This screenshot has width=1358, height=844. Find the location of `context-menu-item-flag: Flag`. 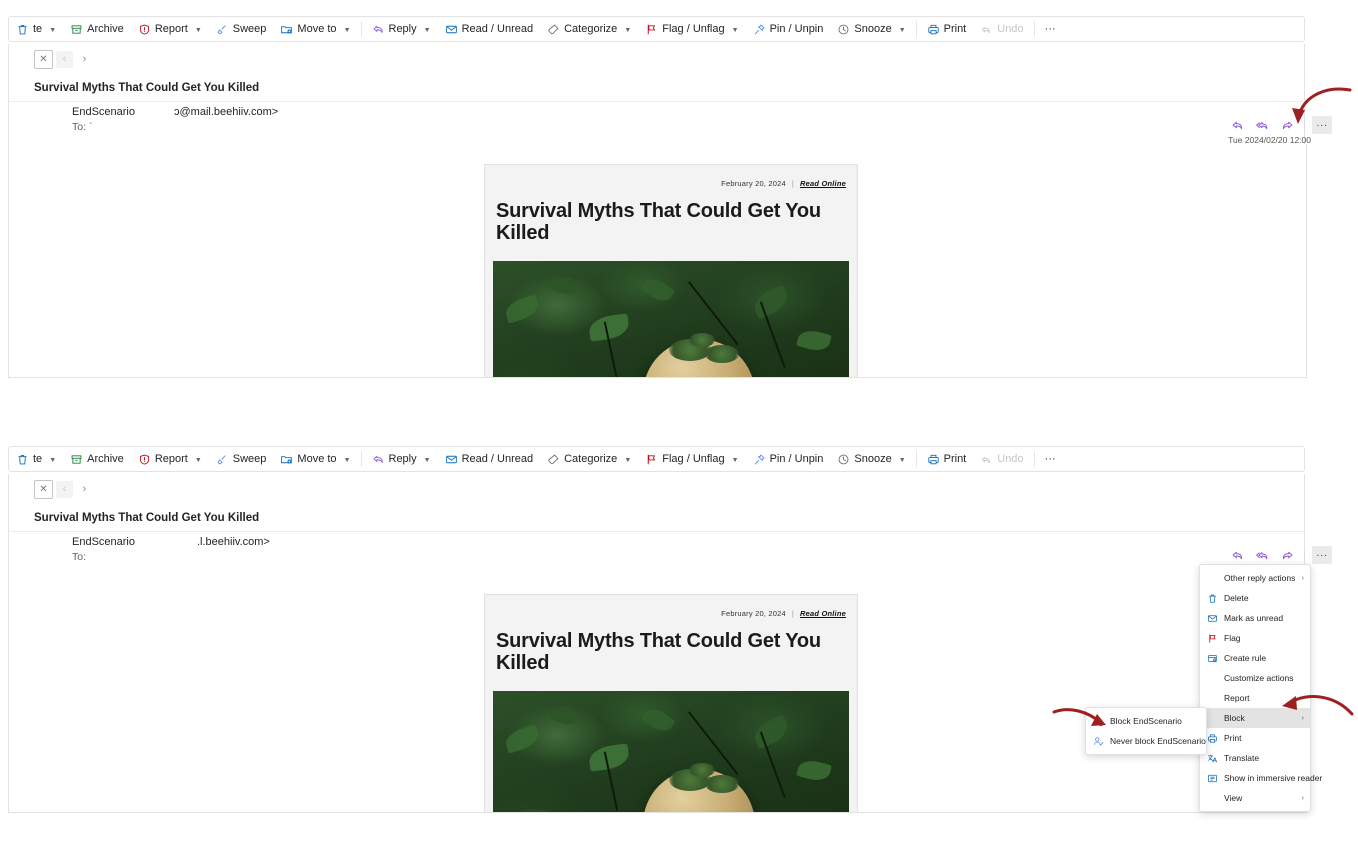

context-menu-item-flag: Flag is located at coordinates (1255, 638).